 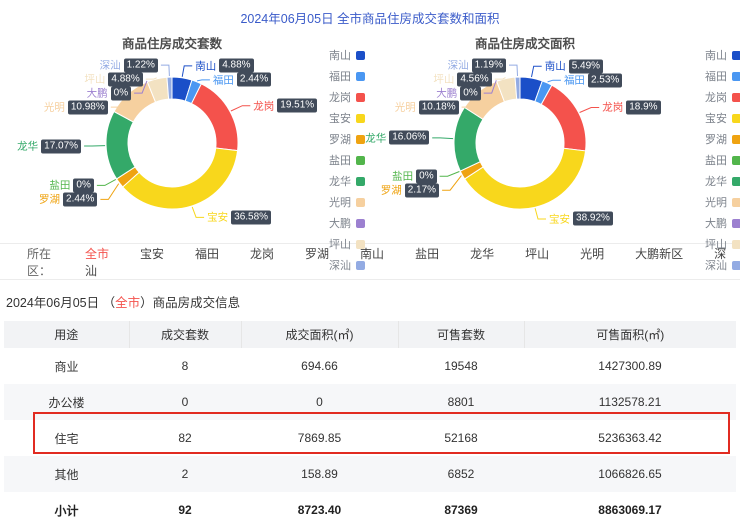 What do you see at coordinates (340, 140) in the screenshot?
I see `legend-label: 罗湖` at bounding box center [340, 140].